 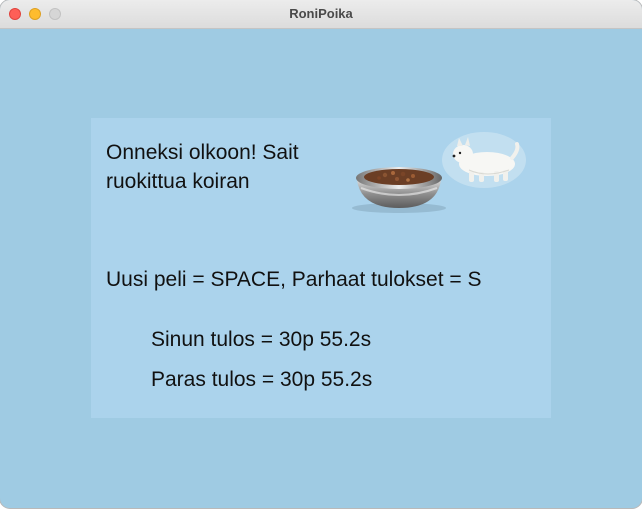 I want to click on controls-instructions: Uusi peli = SPACE, Parhaat tulokset = S, so click(x=294, y=279).